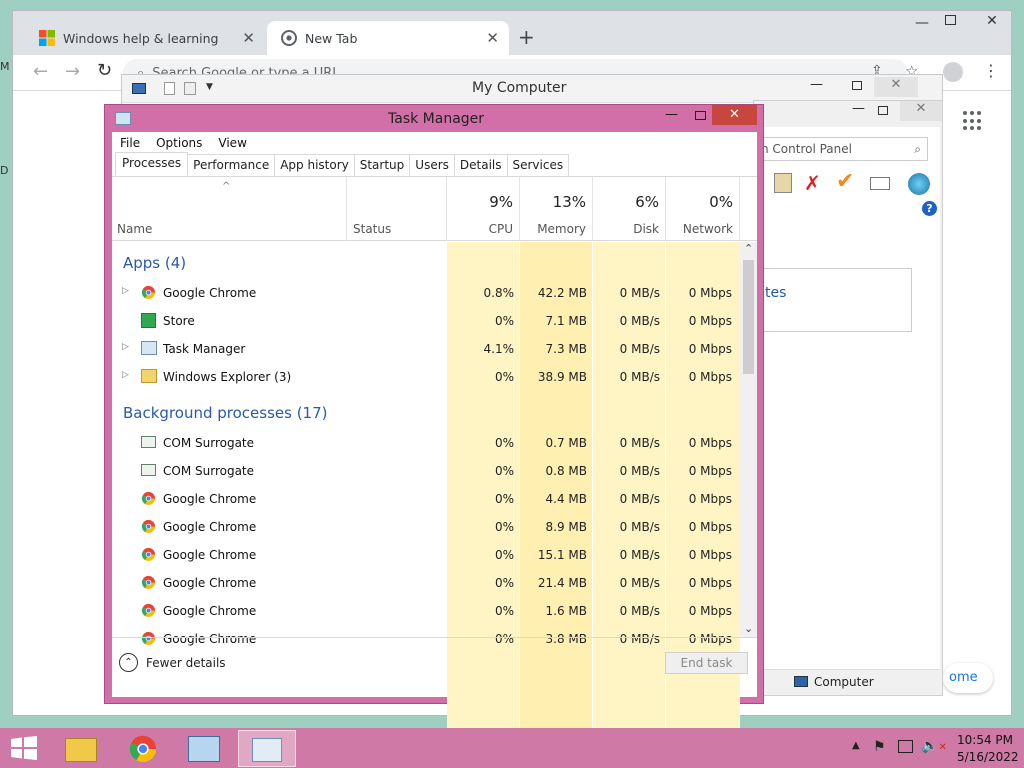  What do you see at coordinates (968, 678) in the screenshot?
I see `customize-chrome-button: ome` at bounding box center [968, 678].